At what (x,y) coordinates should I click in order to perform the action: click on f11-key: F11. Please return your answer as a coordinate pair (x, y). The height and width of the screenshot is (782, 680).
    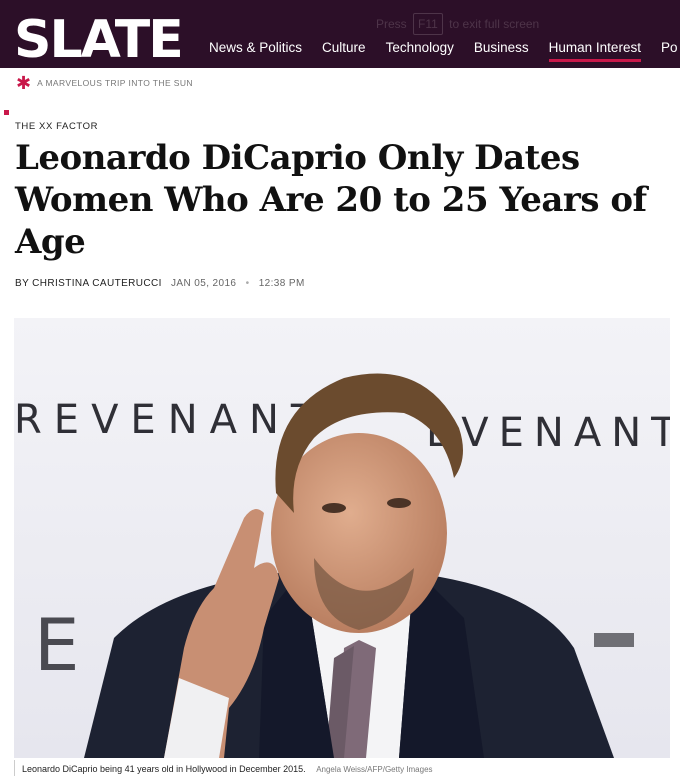
    Looking at the image, I should click on (428, 24).